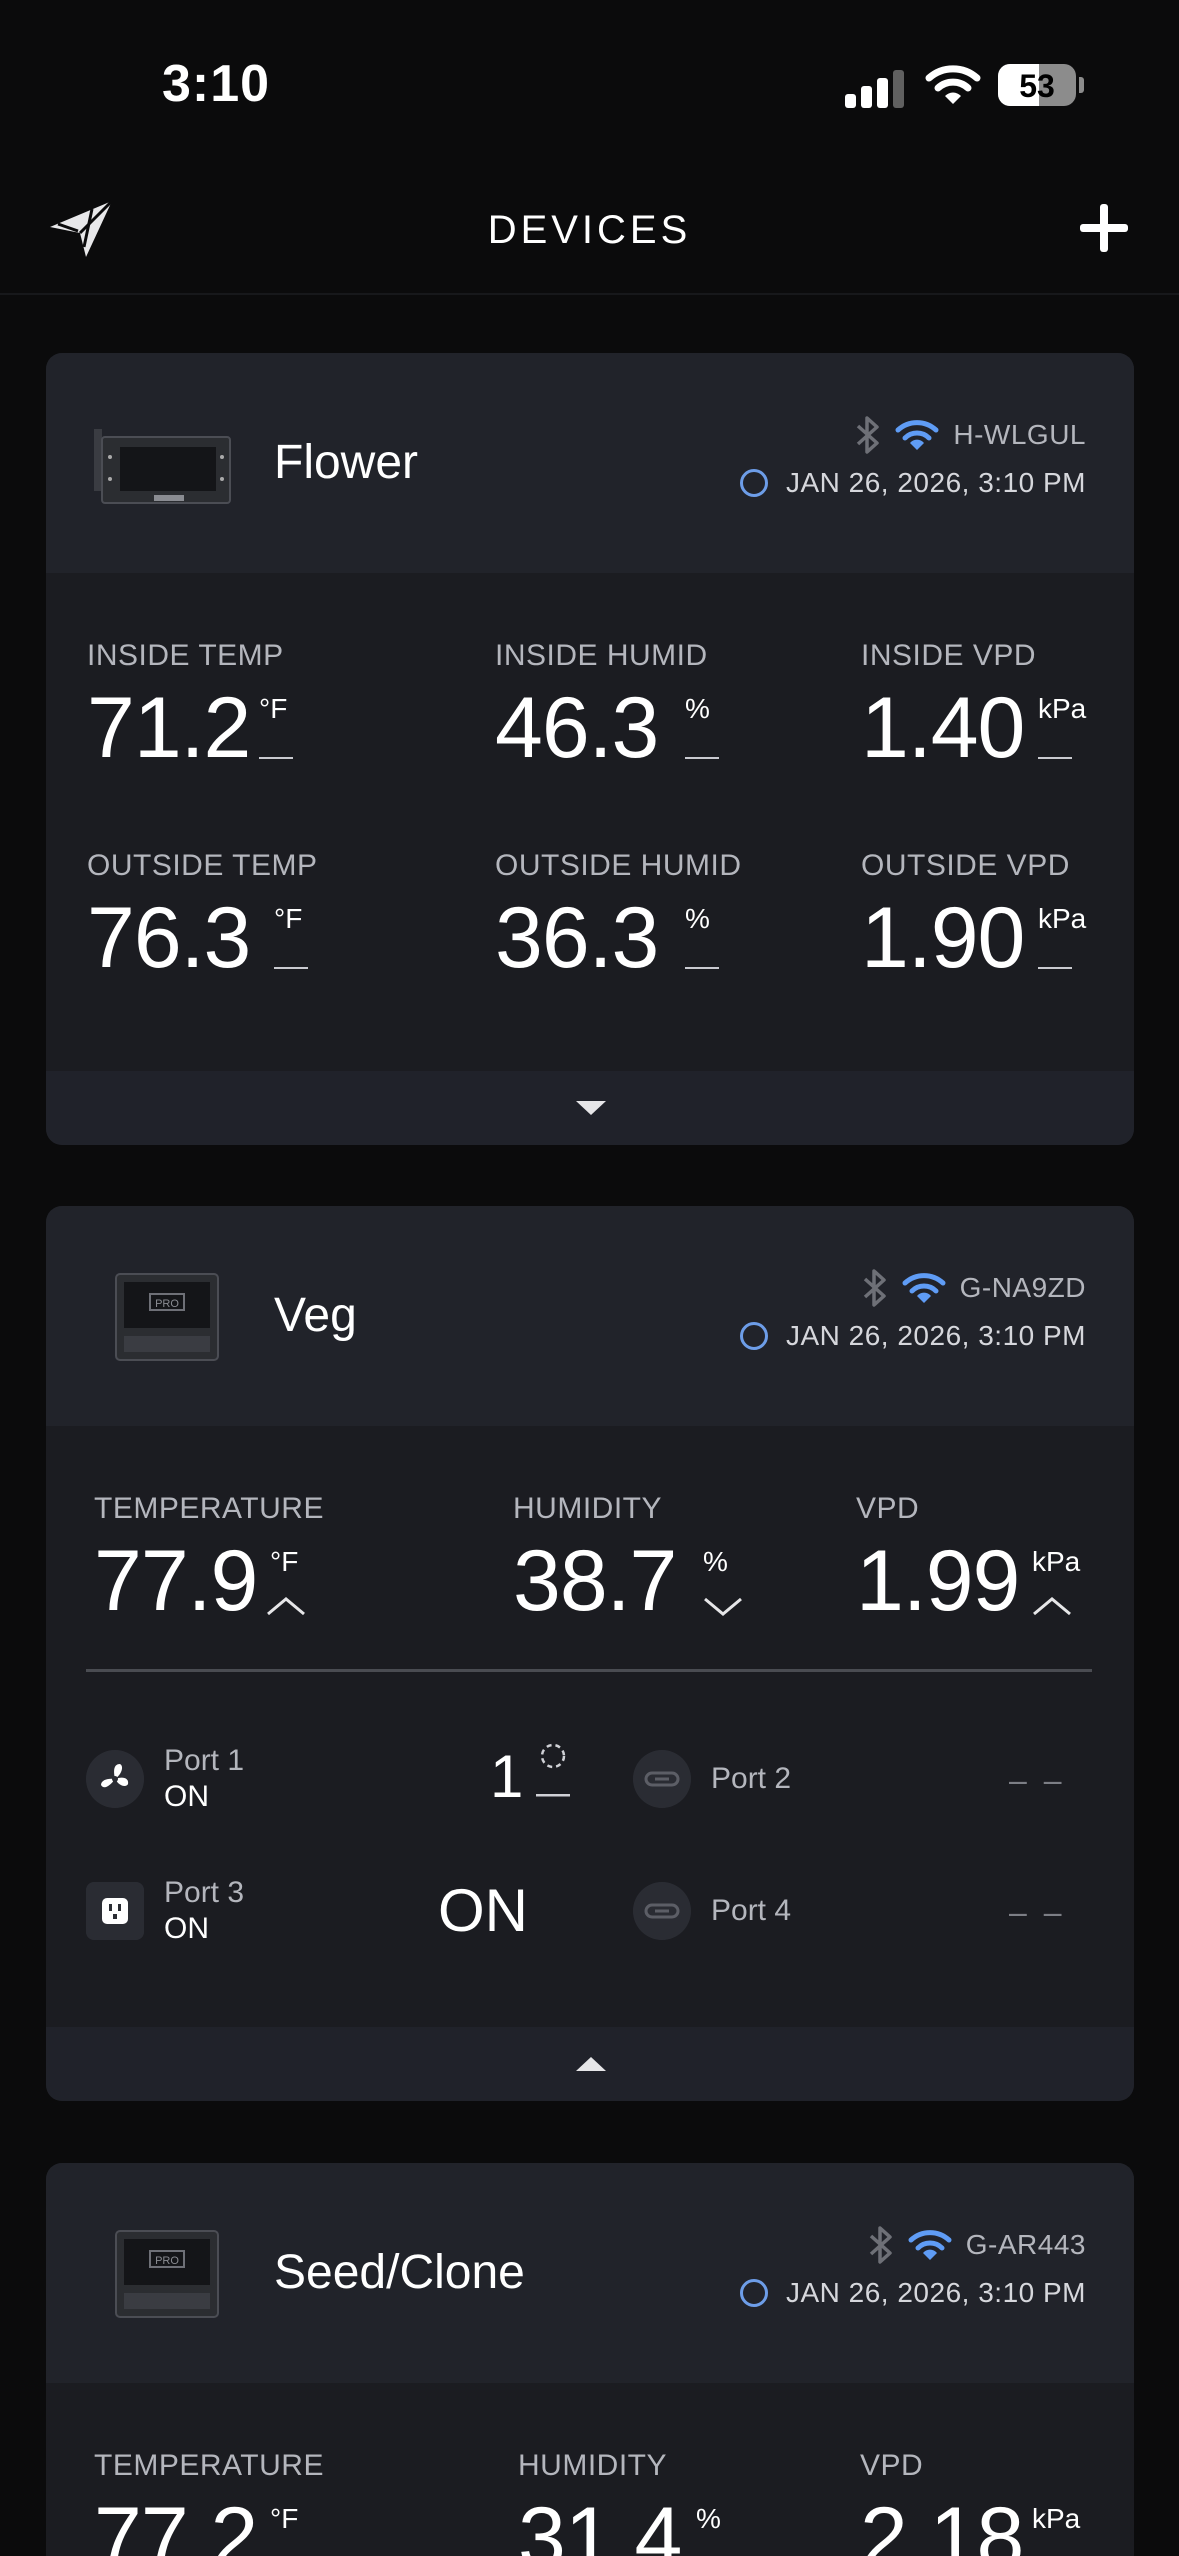 The width and height of the screenshot is (1179, 2556). I want to click on device-name: Flower, so click(346, 462).